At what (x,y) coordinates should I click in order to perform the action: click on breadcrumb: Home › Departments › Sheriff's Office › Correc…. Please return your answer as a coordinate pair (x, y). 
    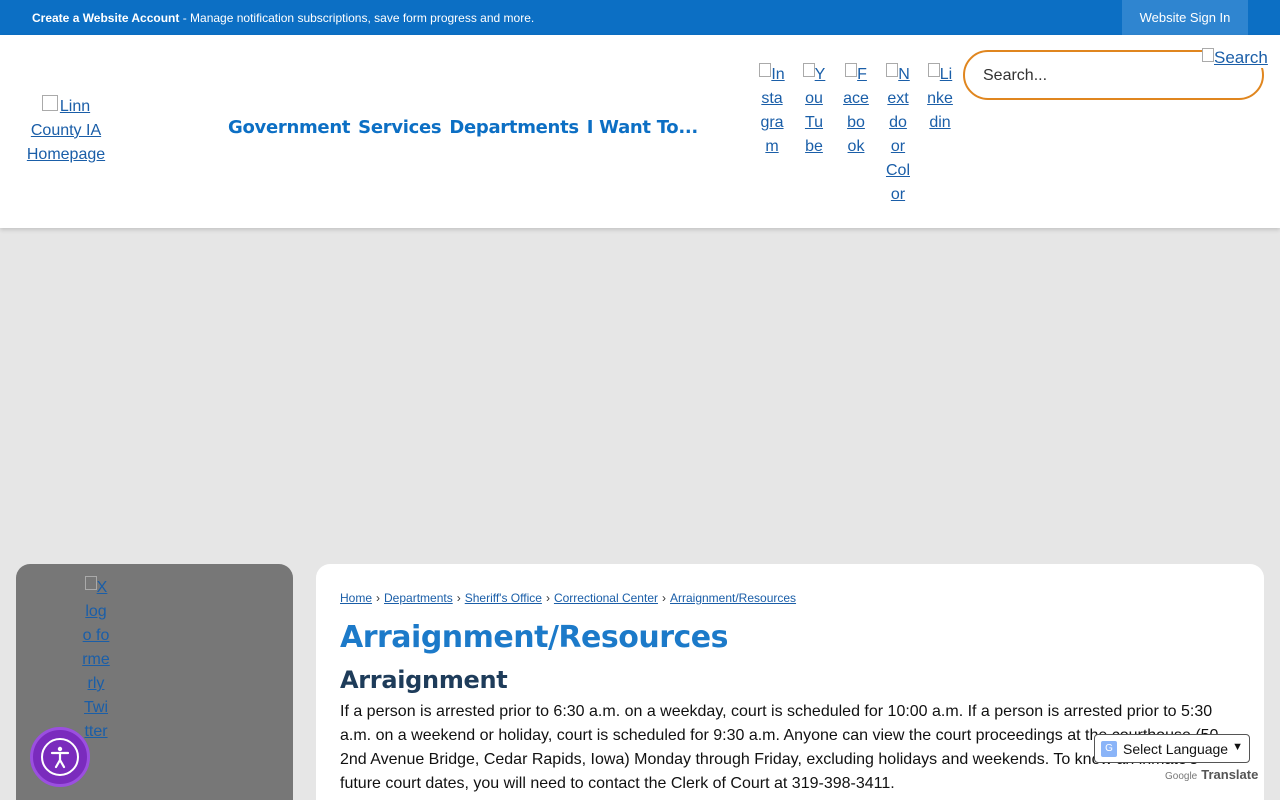
    Looking at the image, I should click on (568, 598).